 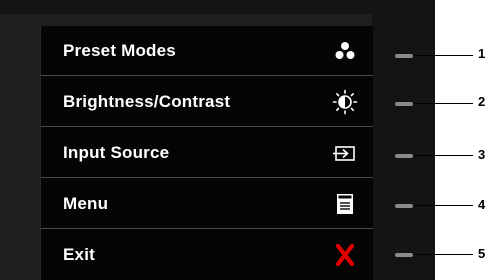 What do you see at coordinates (217, 7) in the screenshot?
I see `bezel-top-edge` at bounding box center [217, 7].